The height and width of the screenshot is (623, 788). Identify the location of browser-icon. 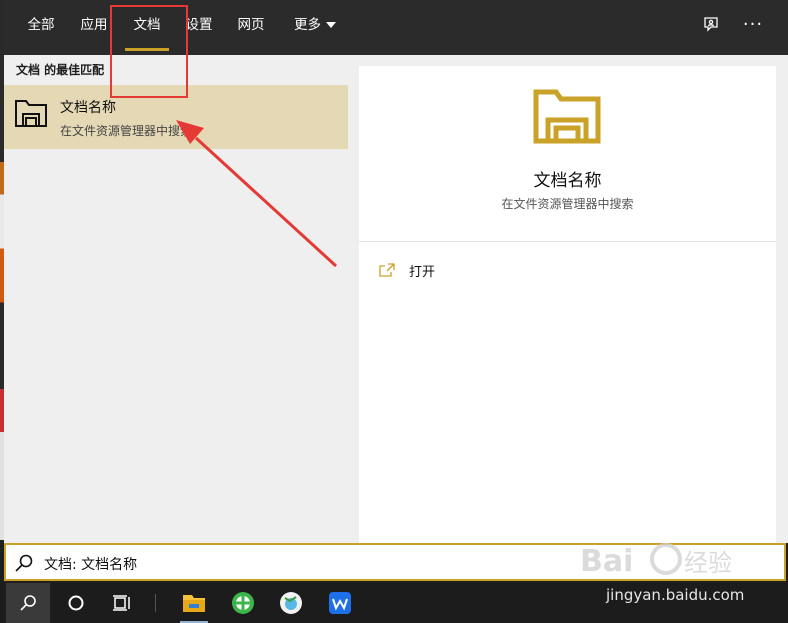
(243, 603).